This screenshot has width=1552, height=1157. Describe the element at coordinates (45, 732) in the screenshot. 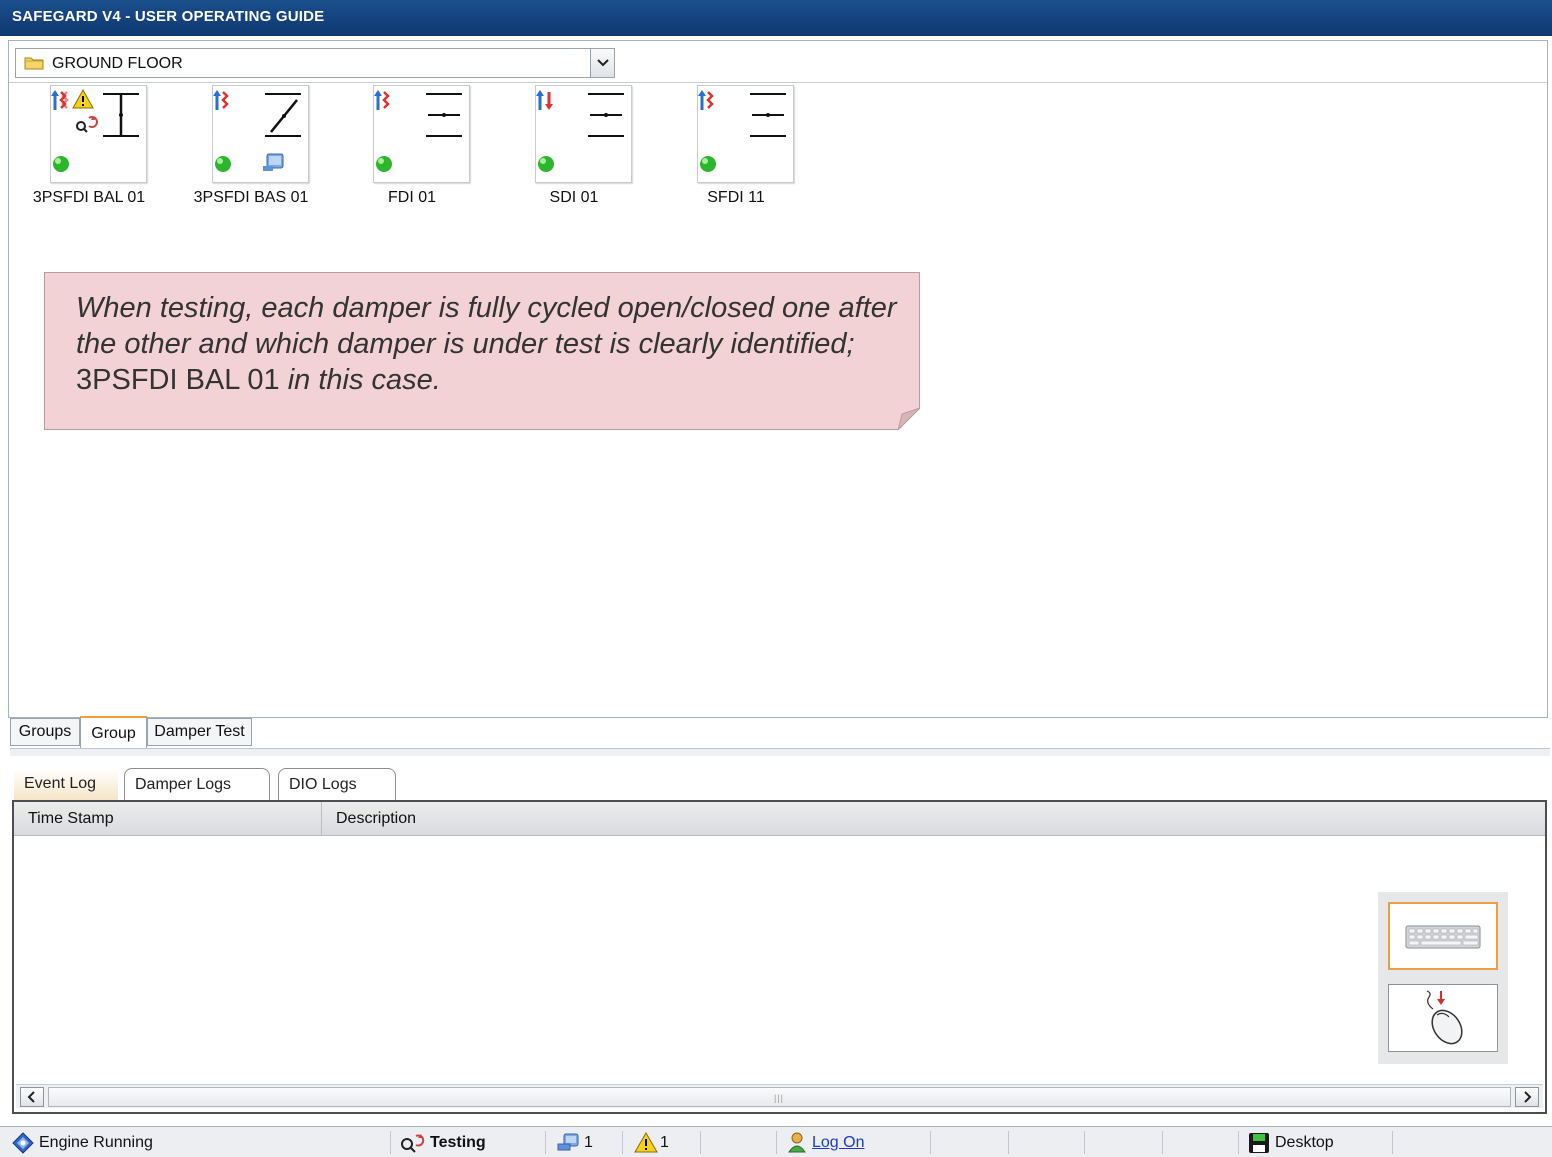

I see `tab-groups: Groups` at that location.